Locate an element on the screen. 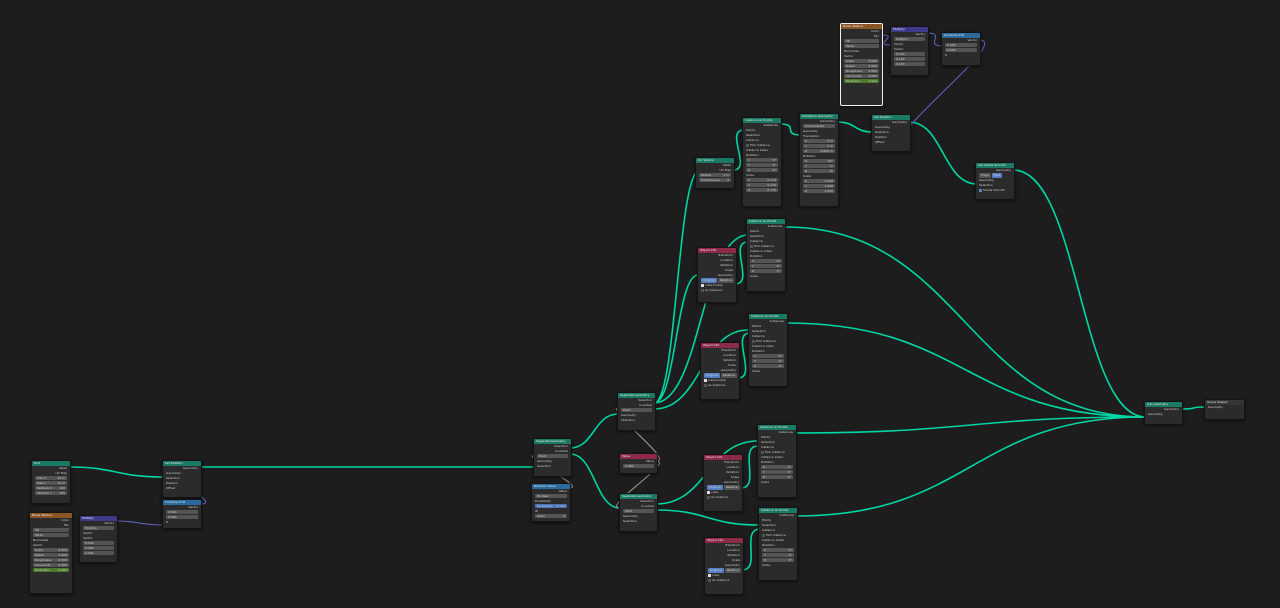 Image resolution: width=1280 pixels, height=608 pixels. node-combine-xyz-2: Combine XYZ Vector 0.000 0.000 Z is located at coordinates (961, 49).